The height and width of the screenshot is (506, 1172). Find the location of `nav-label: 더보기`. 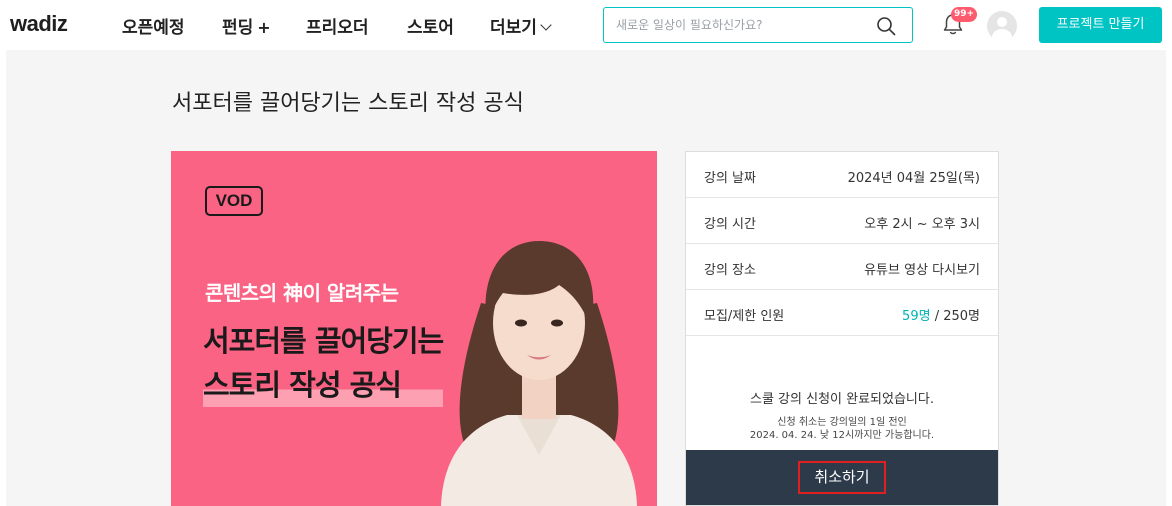

nav-label: 더보기 is located at coordinates (513, 28).